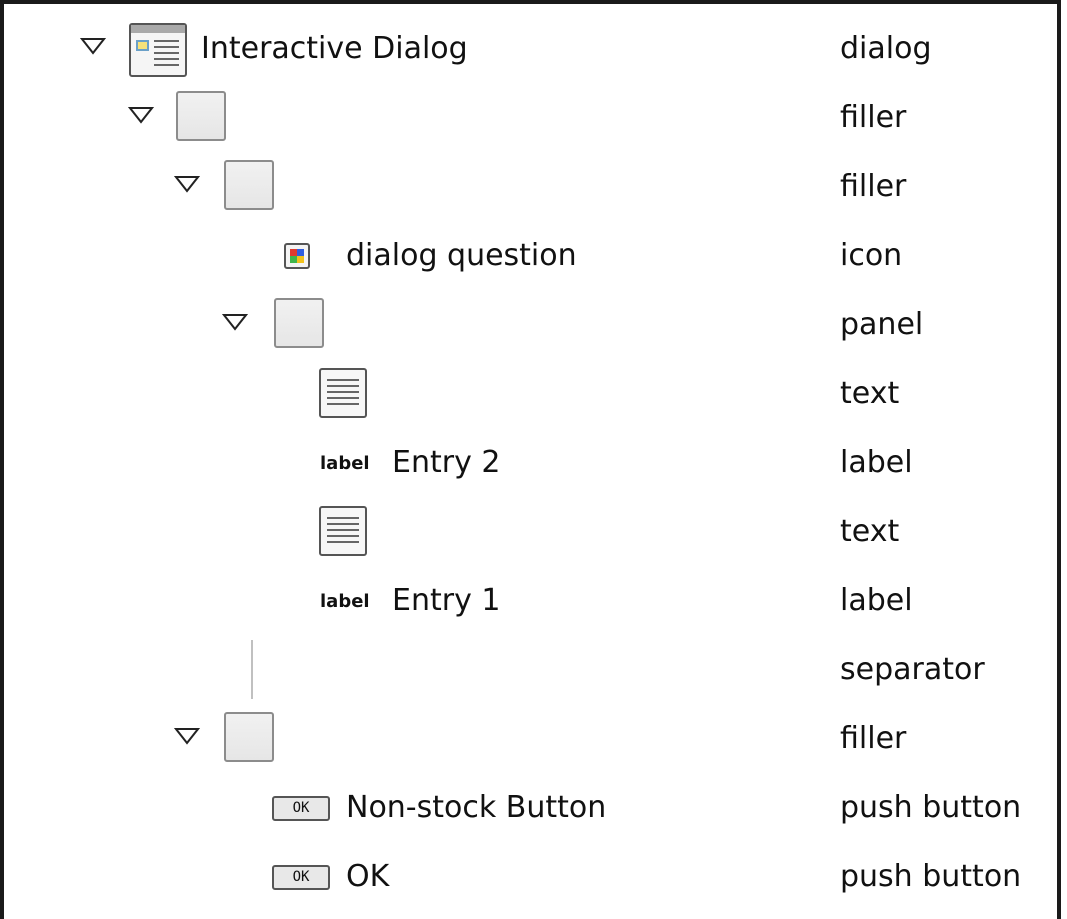  What do you see at coordinates (299, 323) in the screenshot?
I see `panel-icon` at bounding box center [299, 323].